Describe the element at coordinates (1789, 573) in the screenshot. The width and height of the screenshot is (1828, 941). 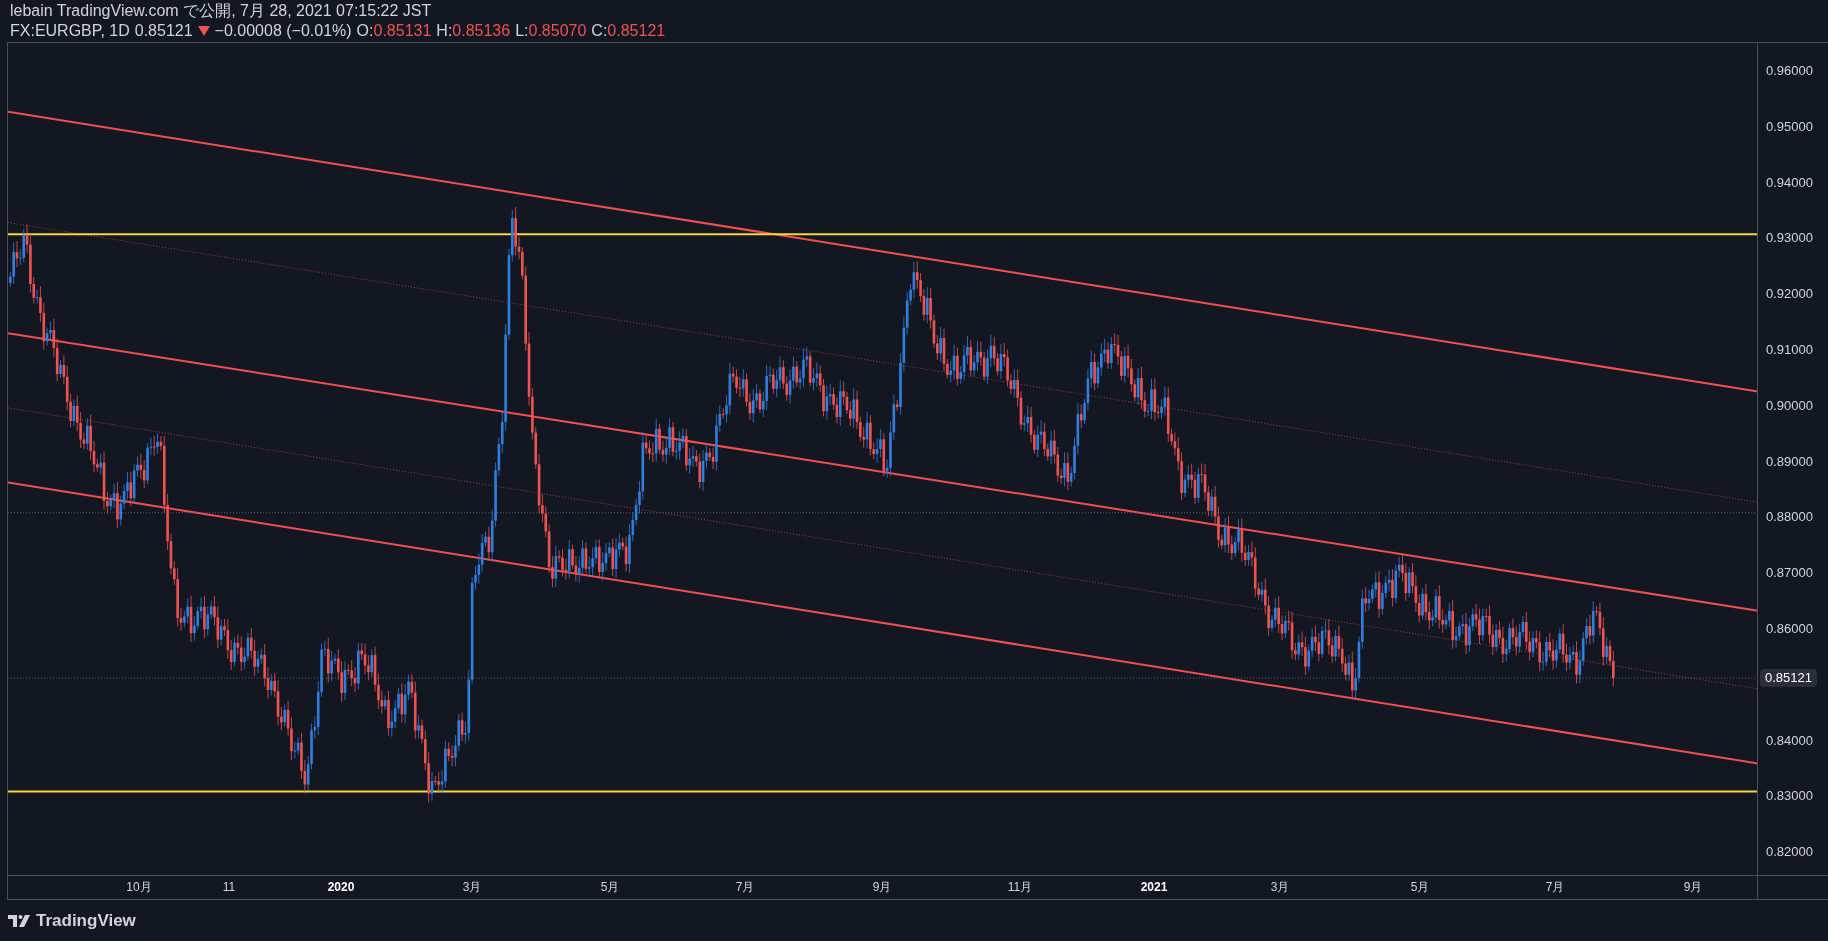
I see `price-label: 0.87000` at that location.